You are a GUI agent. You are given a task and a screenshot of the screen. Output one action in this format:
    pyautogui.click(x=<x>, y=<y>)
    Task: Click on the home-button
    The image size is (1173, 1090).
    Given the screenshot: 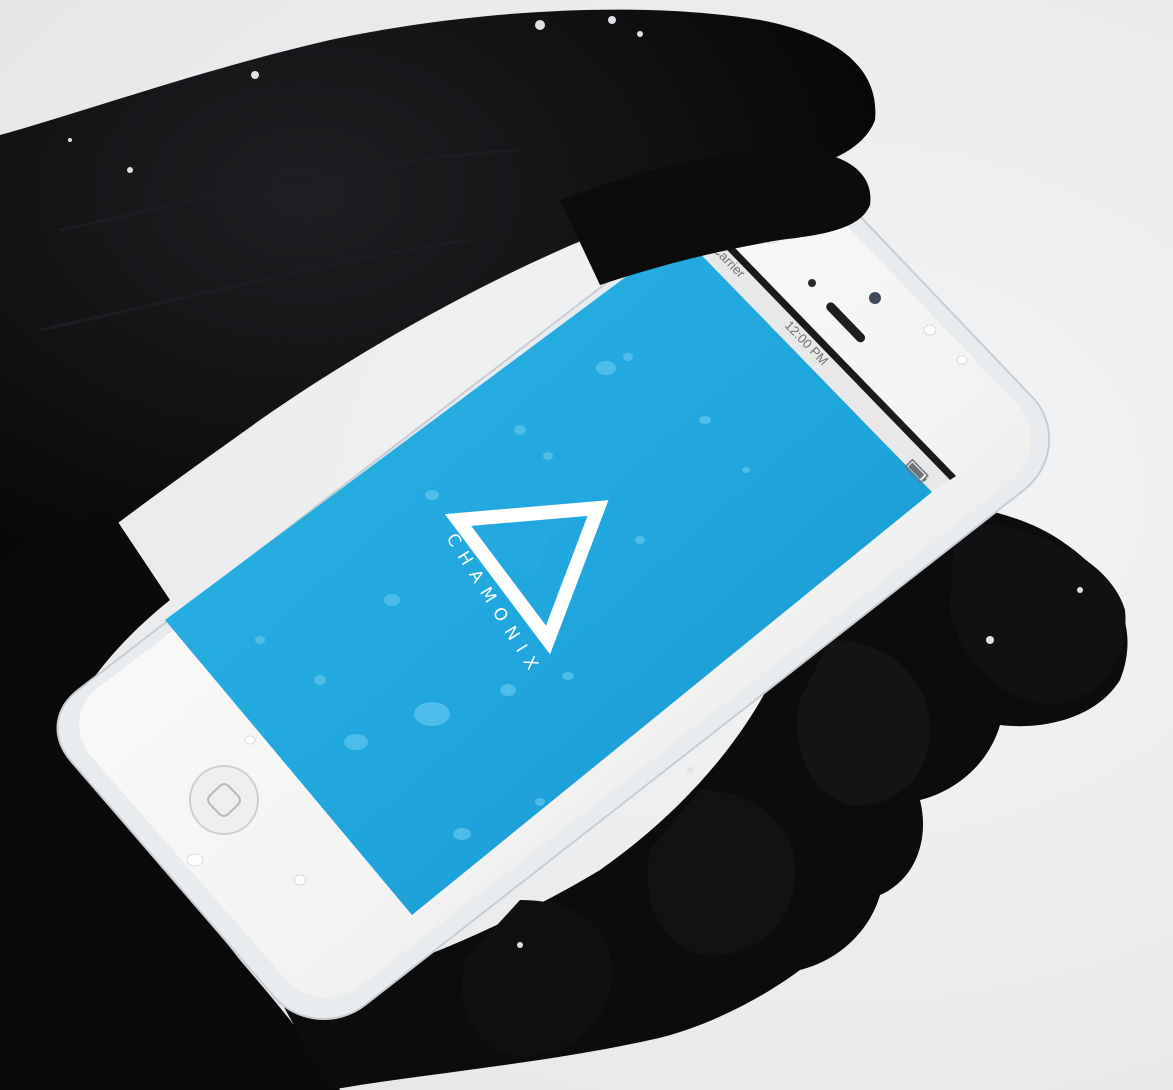 What is the action you would take?
    pyautogui.click(x=224, y=800)
    